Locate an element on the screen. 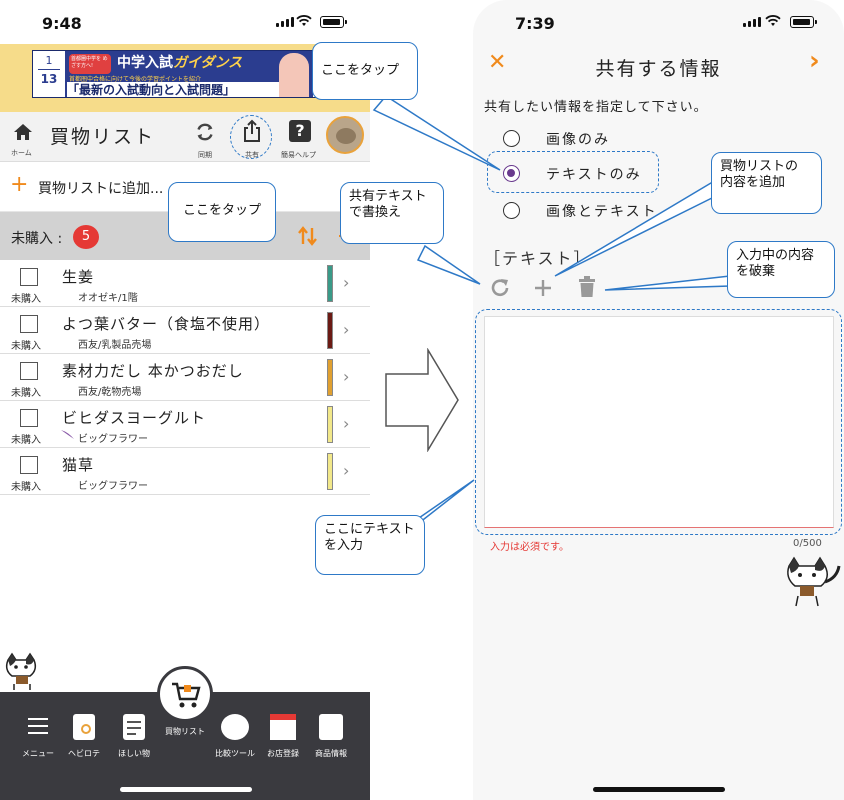 This screenshot has height=800, width=844. callout-tap-top: ここをタップ is located at coordinates (365, 71).